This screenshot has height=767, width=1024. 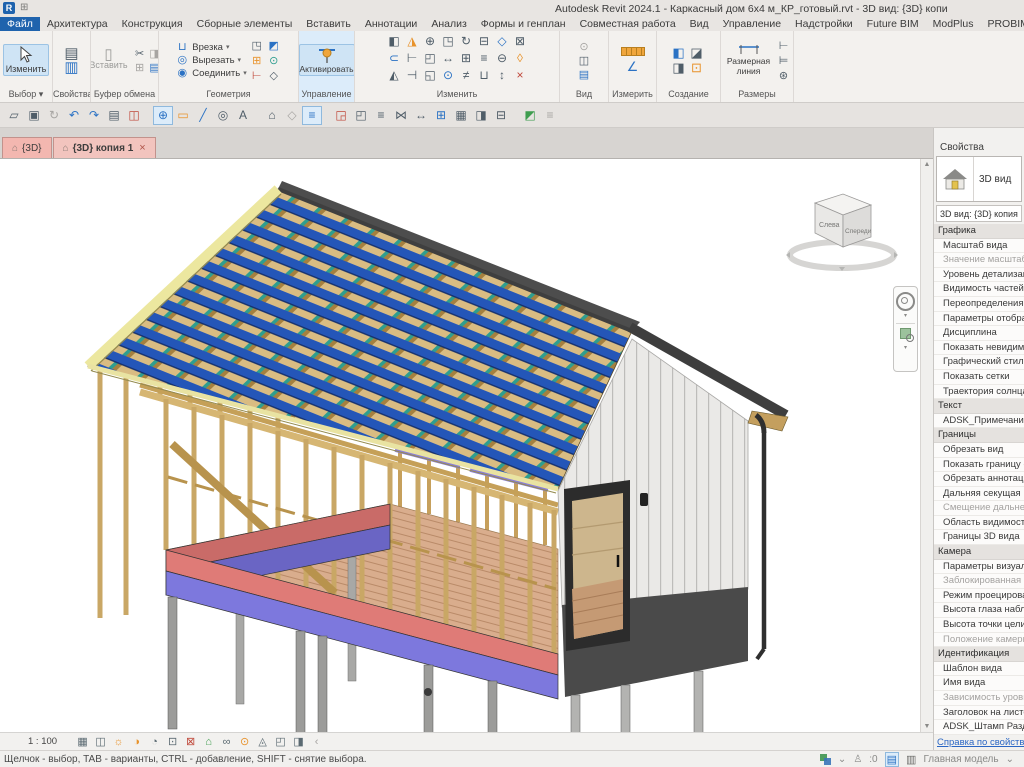 What do you see at coordinates (979, 377) in the screenshot?
I see `property-row: Показать сетки` at bounding box center [979, 377].